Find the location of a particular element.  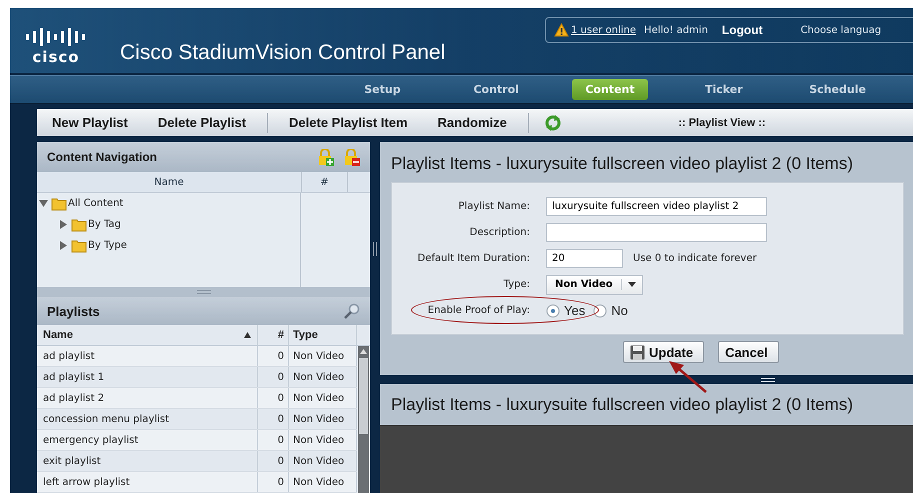

search-icon is located at coordinates (352, 311).